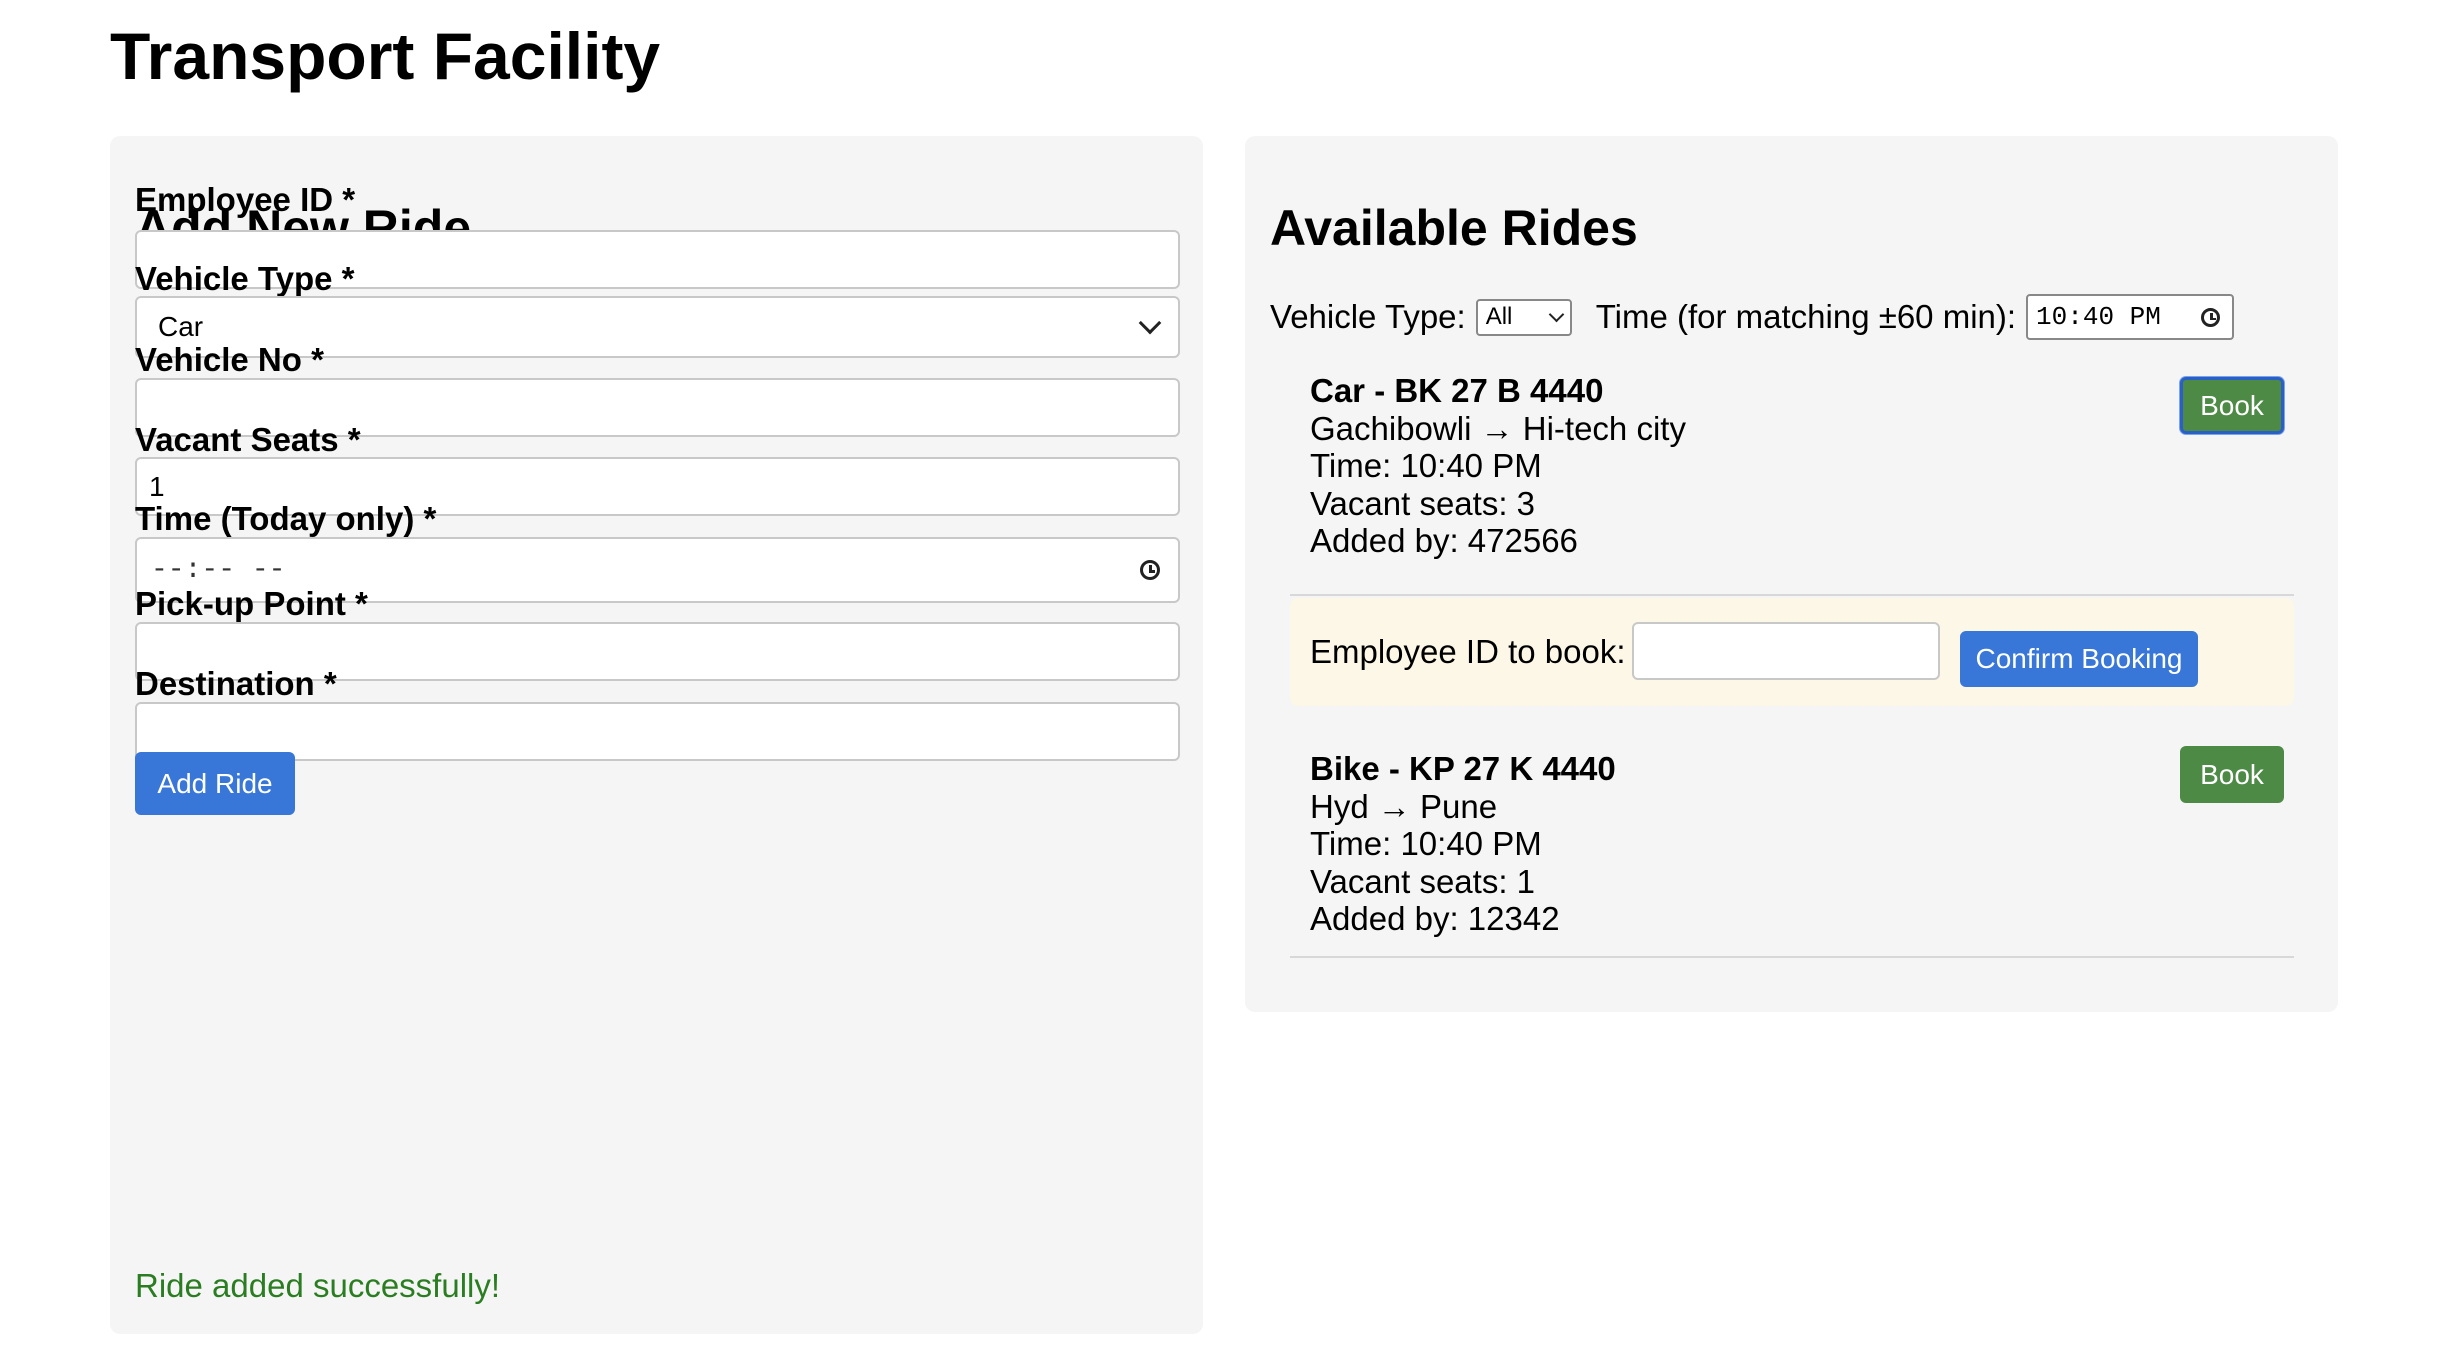 This screenshot has height=1352, width=2448. What do you see at coordinates (1423, 503) in the screenshot?
I see `ride-vacant-seats: Vacant seats: 3` at bounding box center [1423, 503].